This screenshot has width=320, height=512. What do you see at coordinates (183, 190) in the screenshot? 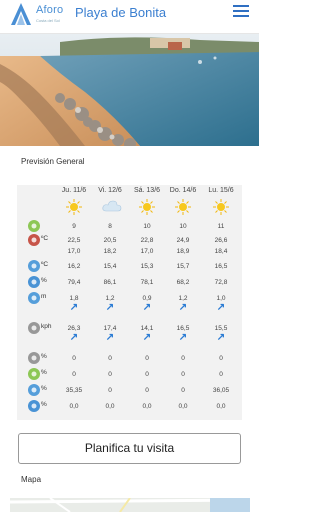
I see `day-header: Do. 14/6` at bounding box center [183, 190].